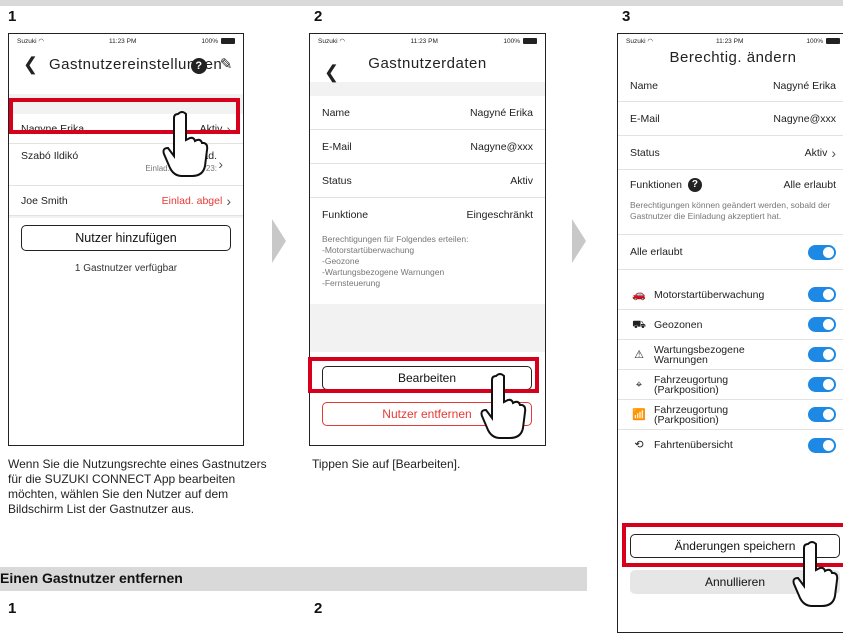  I want to click on detail-row: Funktione Eingeschränkt, so click(427, 215).